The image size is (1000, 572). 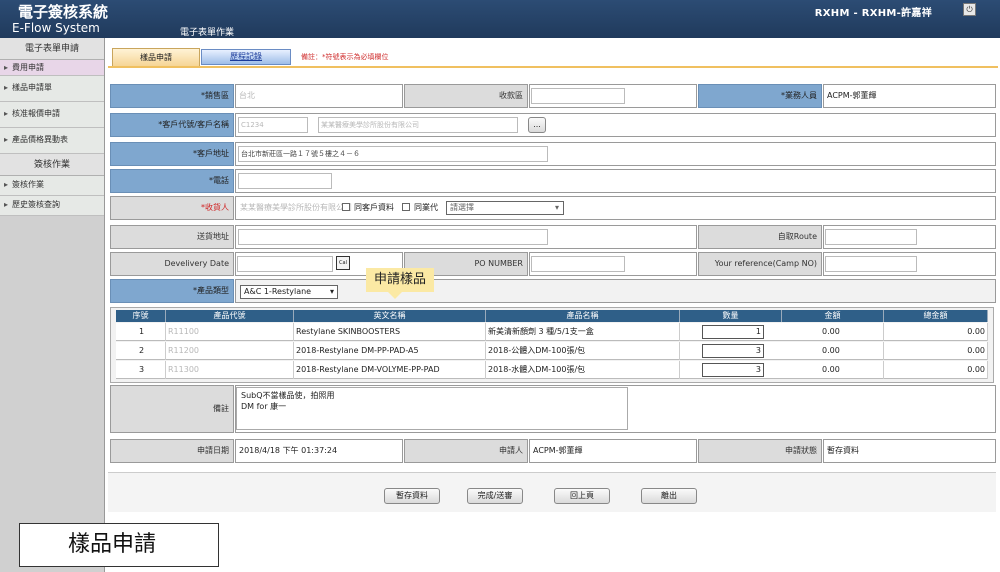 I want to click on cell-code: R11200, so click(x=230, y=351).